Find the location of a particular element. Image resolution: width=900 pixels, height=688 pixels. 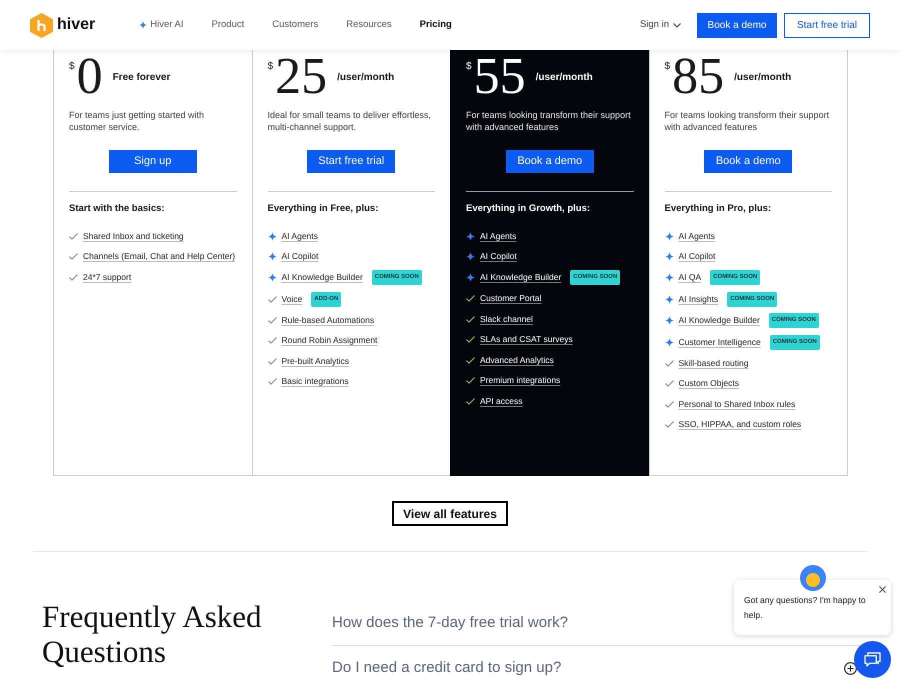

feature-link: Rule-based Automations is located at coordinates (328, 320).